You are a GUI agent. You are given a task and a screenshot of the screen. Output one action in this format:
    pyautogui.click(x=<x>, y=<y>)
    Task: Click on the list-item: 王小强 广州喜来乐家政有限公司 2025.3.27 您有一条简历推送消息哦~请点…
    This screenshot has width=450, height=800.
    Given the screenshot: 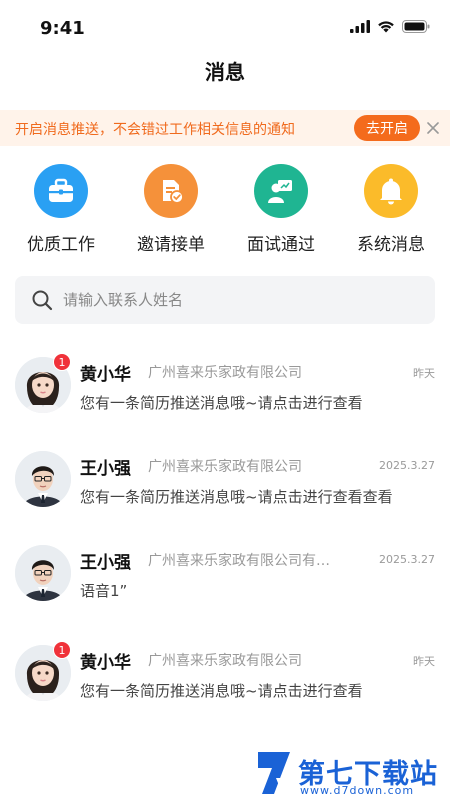 What is the action you would take?
    pyautogui.click(x=225, y=479)
    